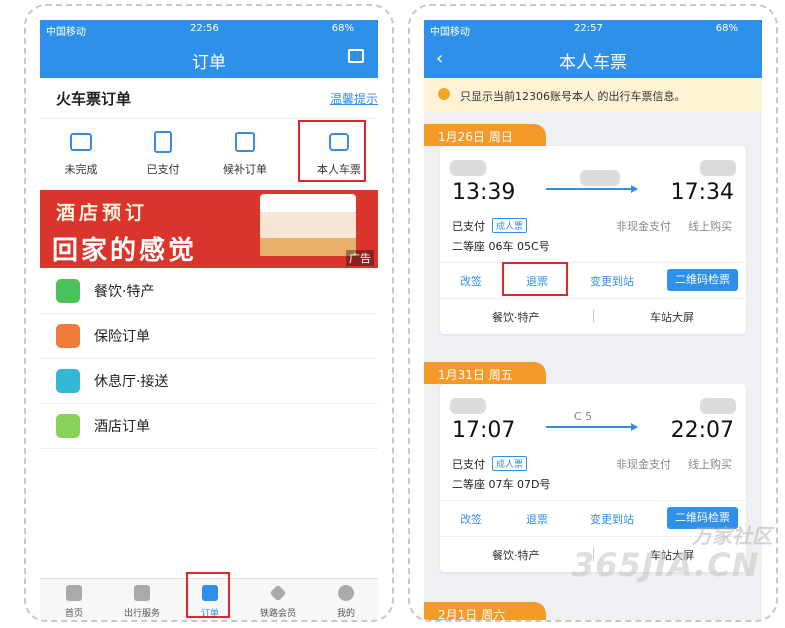 The height and width of the screenshot is (628, 785). I want to click on ad-label: 广告, so click(360, 258).